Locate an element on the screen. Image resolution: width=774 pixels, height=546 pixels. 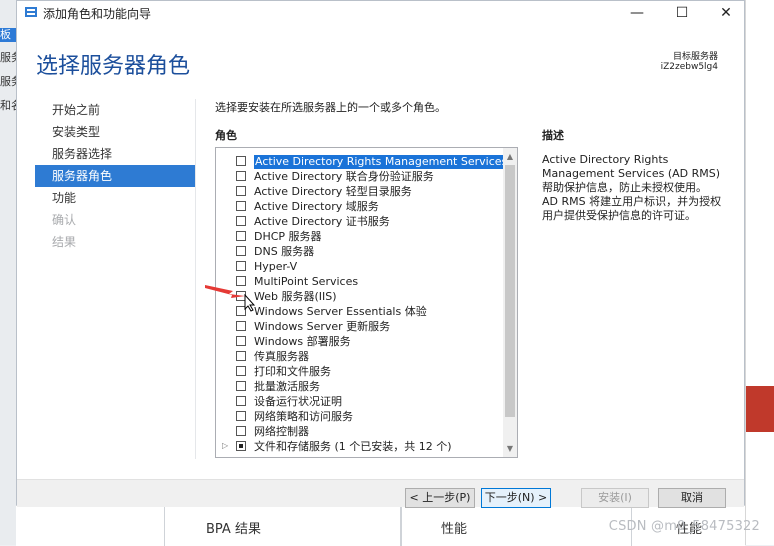
nav-item-server-selection: 服务器选择 is located at coordinates (115, 154).